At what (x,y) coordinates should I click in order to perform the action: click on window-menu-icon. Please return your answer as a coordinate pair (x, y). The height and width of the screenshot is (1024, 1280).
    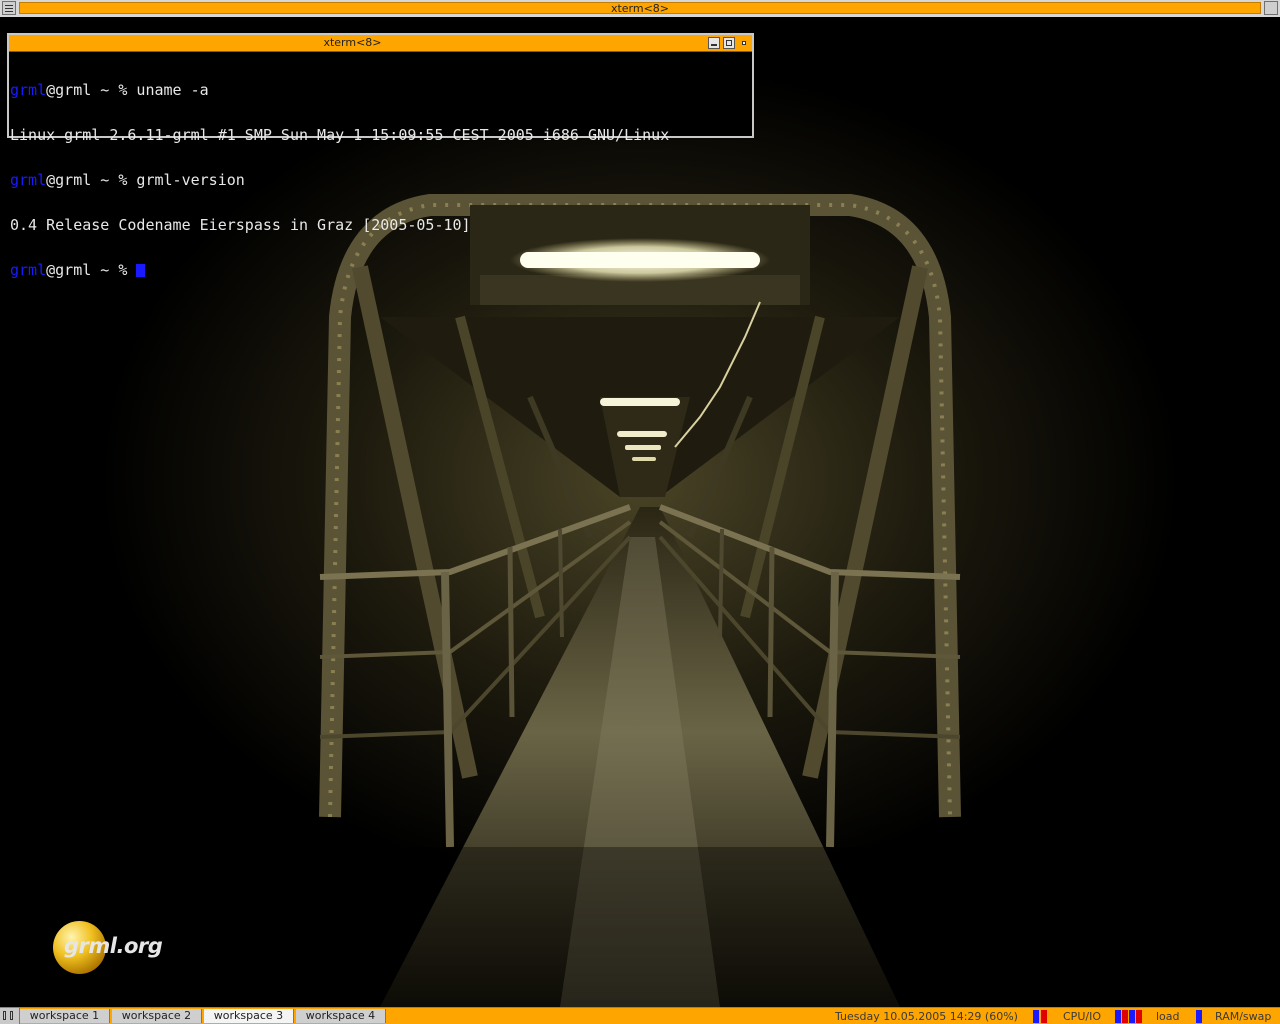
    Looking at the image, I should click on (9, 8).